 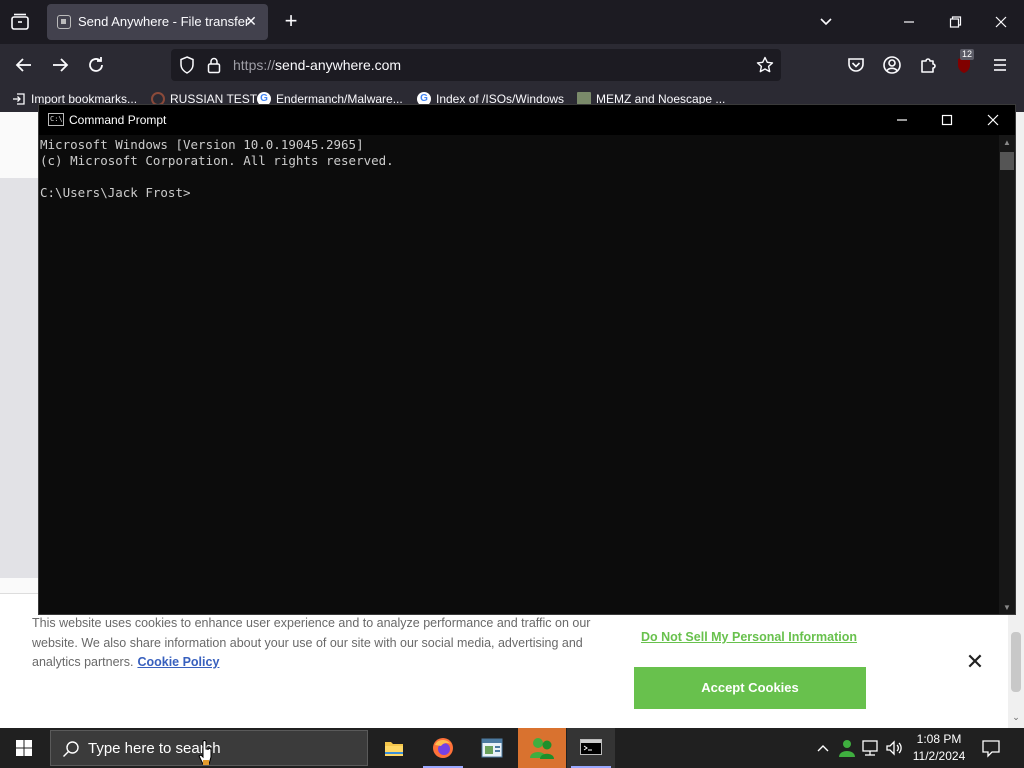 I want to click on list-all-tabs-chevron-icon, so click(x=826, y=22).